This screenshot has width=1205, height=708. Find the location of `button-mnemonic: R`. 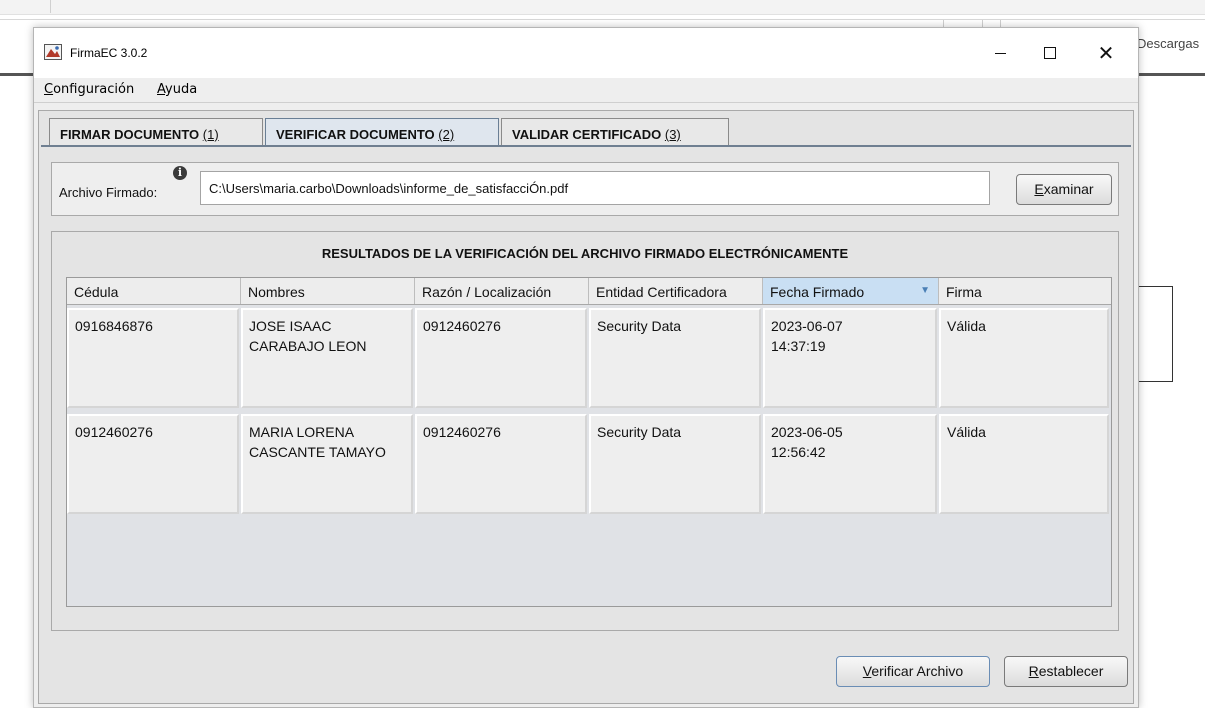

button-mnemonic: R is located at coordinates (1033, 671).